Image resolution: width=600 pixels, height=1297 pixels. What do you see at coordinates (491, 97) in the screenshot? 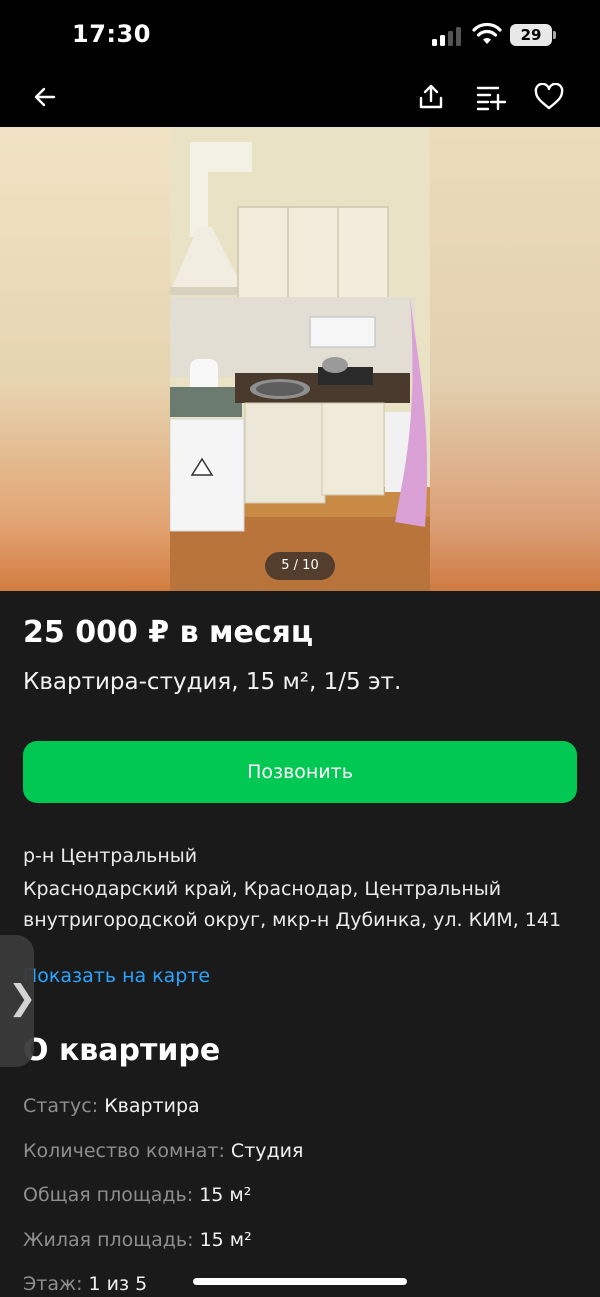
I see `compare-list-icon` at bounding box center [491, 97].